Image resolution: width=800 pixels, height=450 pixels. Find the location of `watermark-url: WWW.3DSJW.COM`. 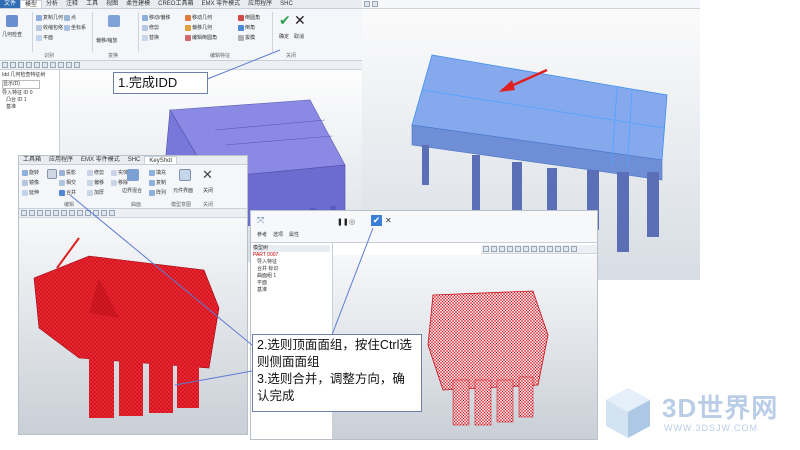

watermark-url: WWW.3DSJW.COM is located at coordinates (711, 428).